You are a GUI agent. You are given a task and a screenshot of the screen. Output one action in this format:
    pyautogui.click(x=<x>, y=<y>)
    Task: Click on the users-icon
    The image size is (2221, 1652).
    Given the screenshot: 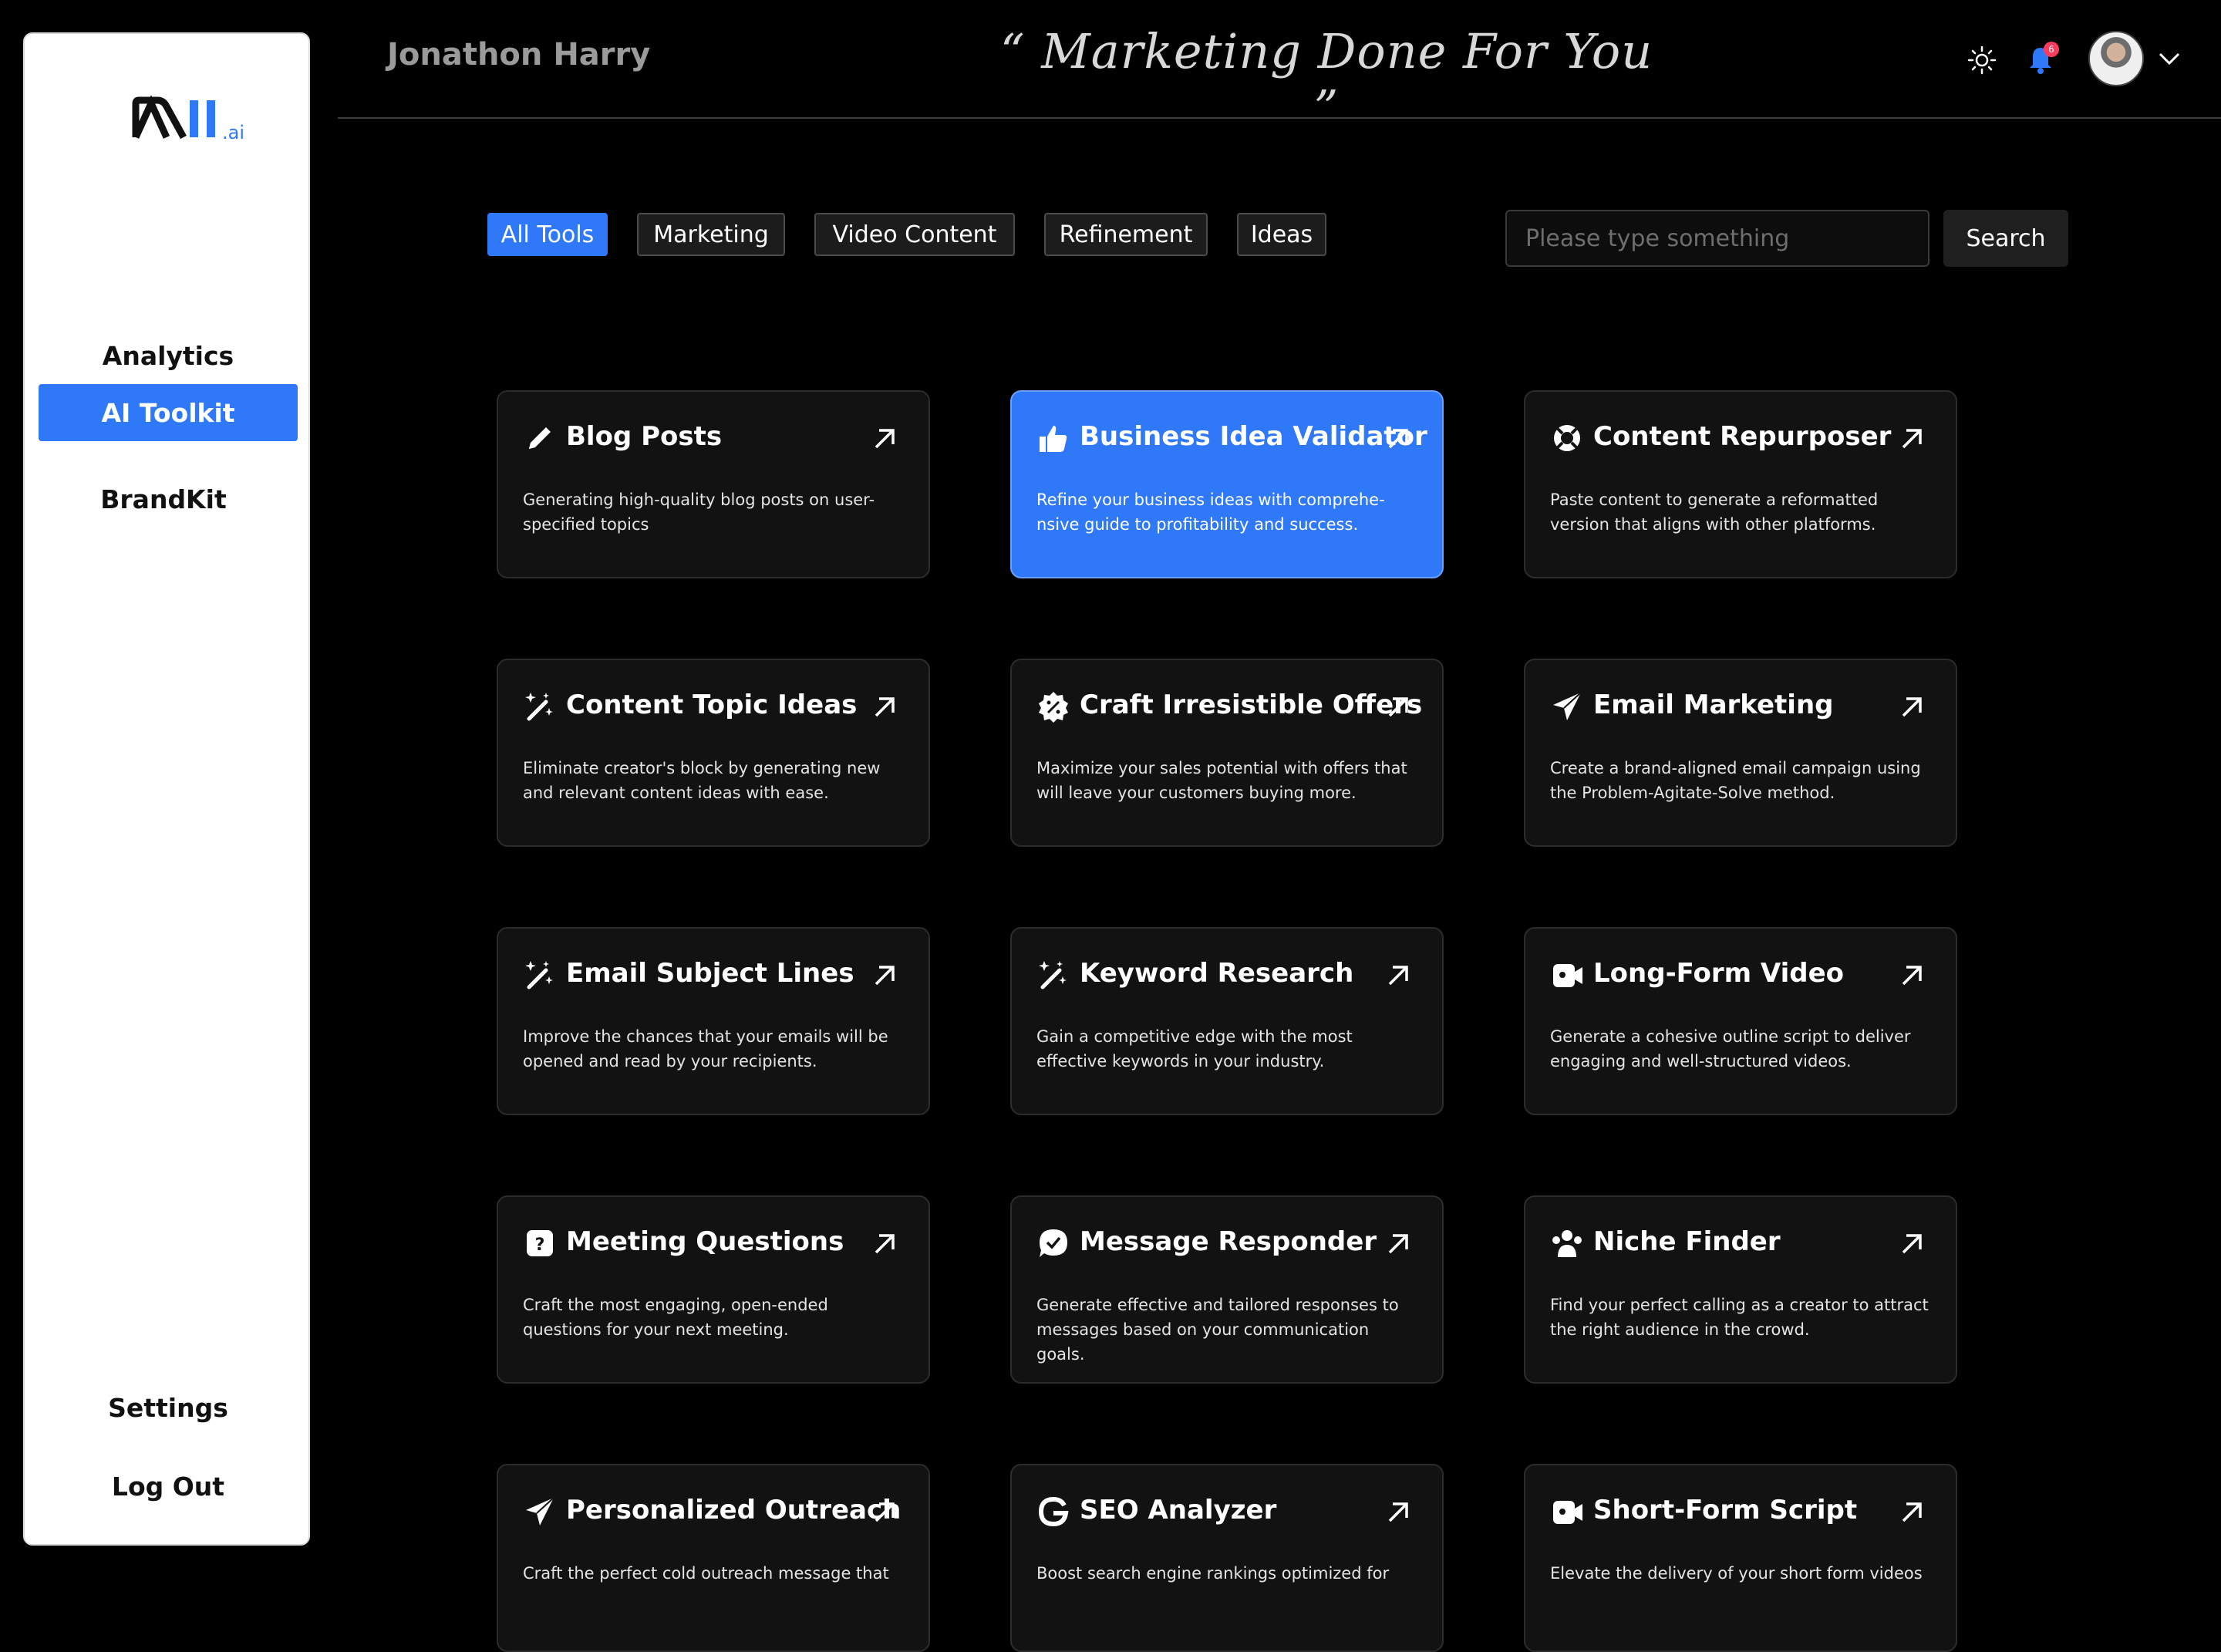 What is the action you would take?
    pyautogui.click(x=1567, y=1243)
    